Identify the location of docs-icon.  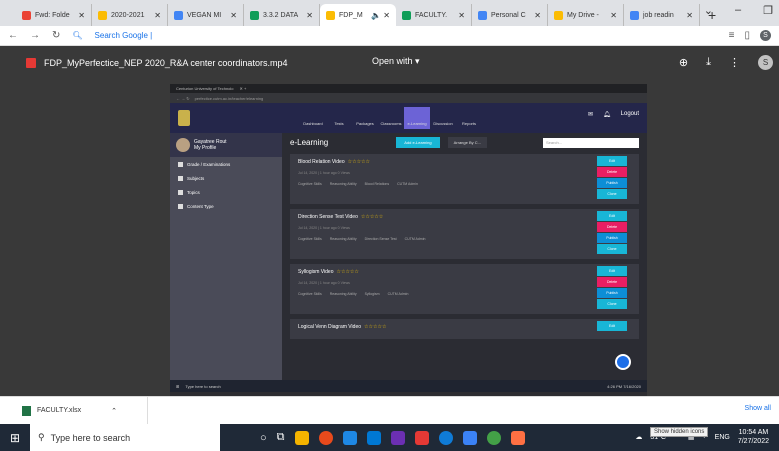
(178, 15).